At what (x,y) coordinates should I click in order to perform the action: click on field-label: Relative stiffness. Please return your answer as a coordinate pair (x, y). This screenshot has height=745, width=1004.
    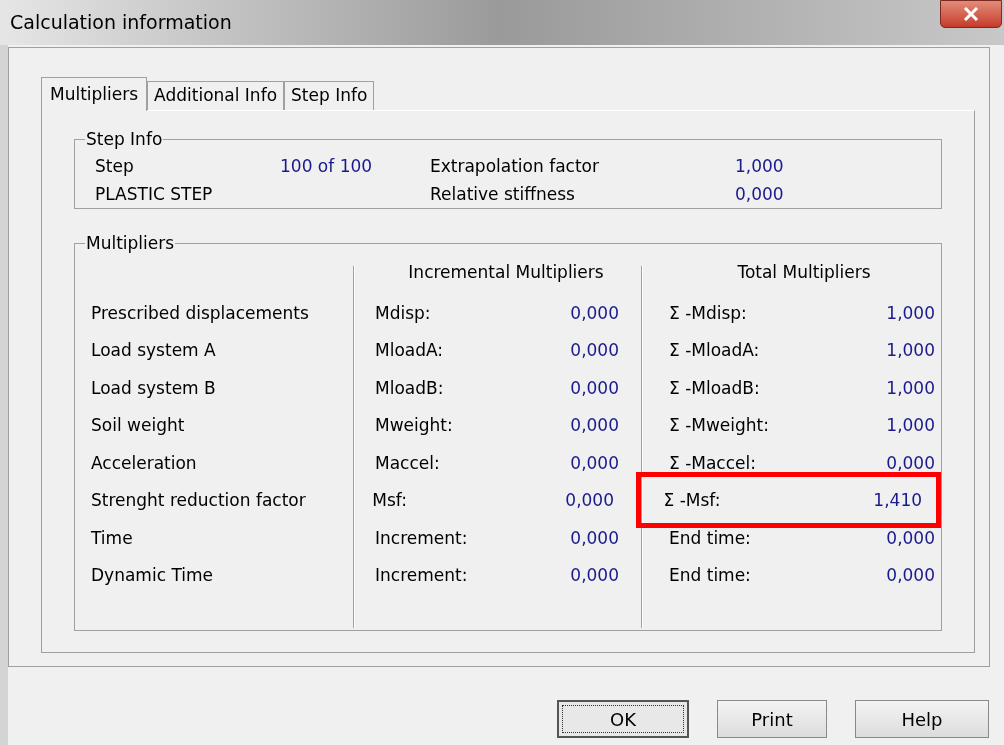
    Looking at the image, I should click on (503, 194).